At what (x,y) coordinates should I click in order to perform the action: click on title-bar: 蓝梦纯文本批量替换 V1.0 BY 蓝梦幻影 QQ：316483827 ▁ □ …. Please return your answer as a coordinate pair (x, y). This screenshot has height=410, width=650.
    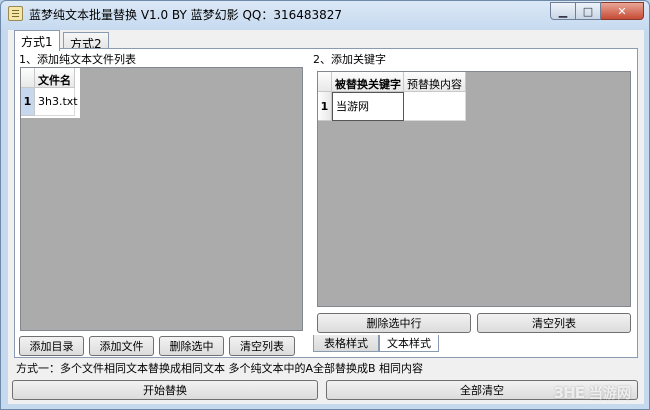
    Looking at the image, I should click on (325, 14).